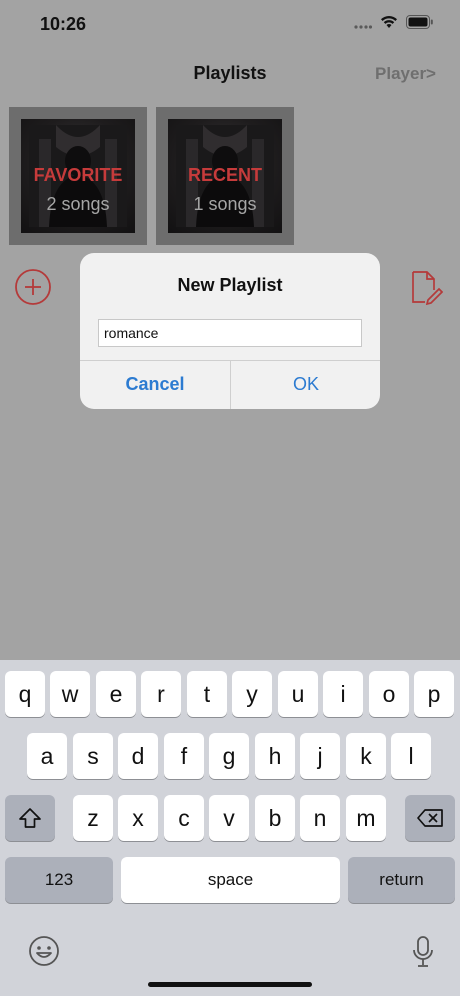  Describe the element at coordinates (230, 74) in the screenshot. I see `navigation-bar: Playlists Player>` at that location.